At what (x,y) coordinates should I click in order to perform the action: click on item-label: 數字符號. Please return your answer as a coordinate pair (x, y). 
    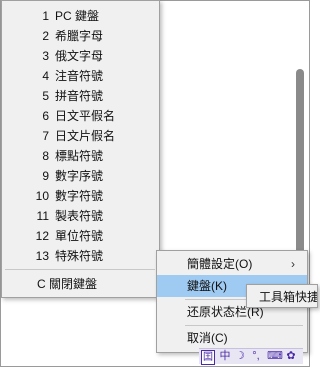
    Looking at the image, I should click on (79, 196).